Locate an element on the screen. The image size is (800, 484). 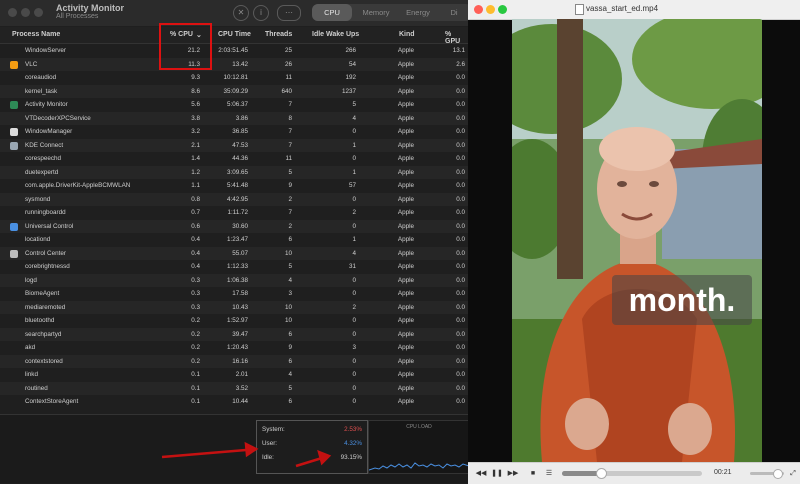
col-cpu-time: CPU Time is located at coordinates (234, 34).